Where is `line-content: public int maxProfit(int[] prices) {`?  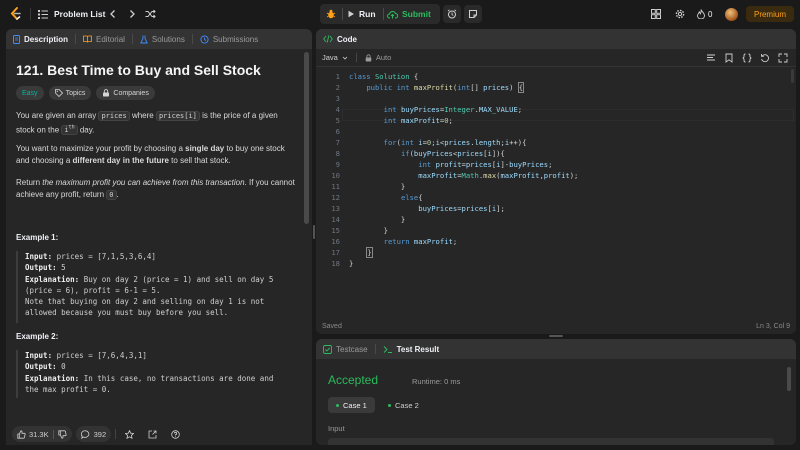 line-content: public int maxProfit(int[] prices) { is located at coordinates (445, 87).